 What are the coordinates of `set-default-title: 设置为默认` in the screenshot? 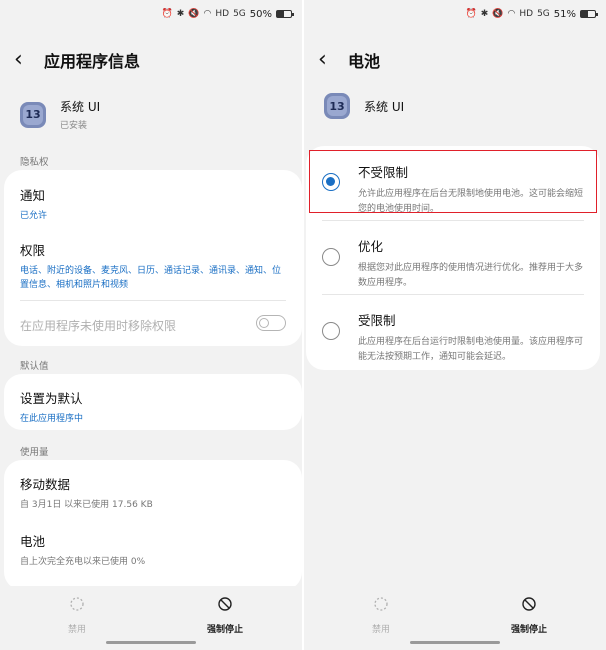 It's located at (51, 398).